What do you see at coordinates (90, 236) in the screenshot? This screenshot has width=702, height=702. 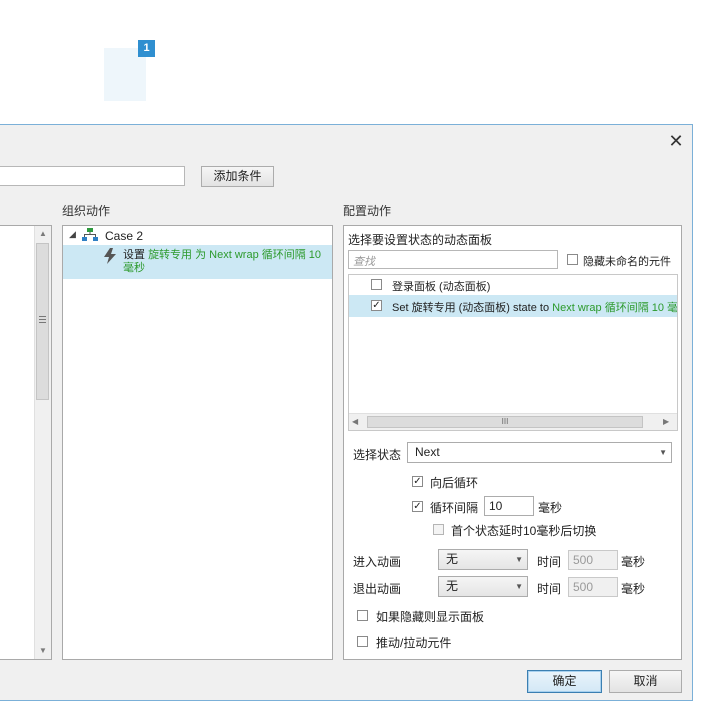 I see `case-icon` at bounding box center [90, 236].